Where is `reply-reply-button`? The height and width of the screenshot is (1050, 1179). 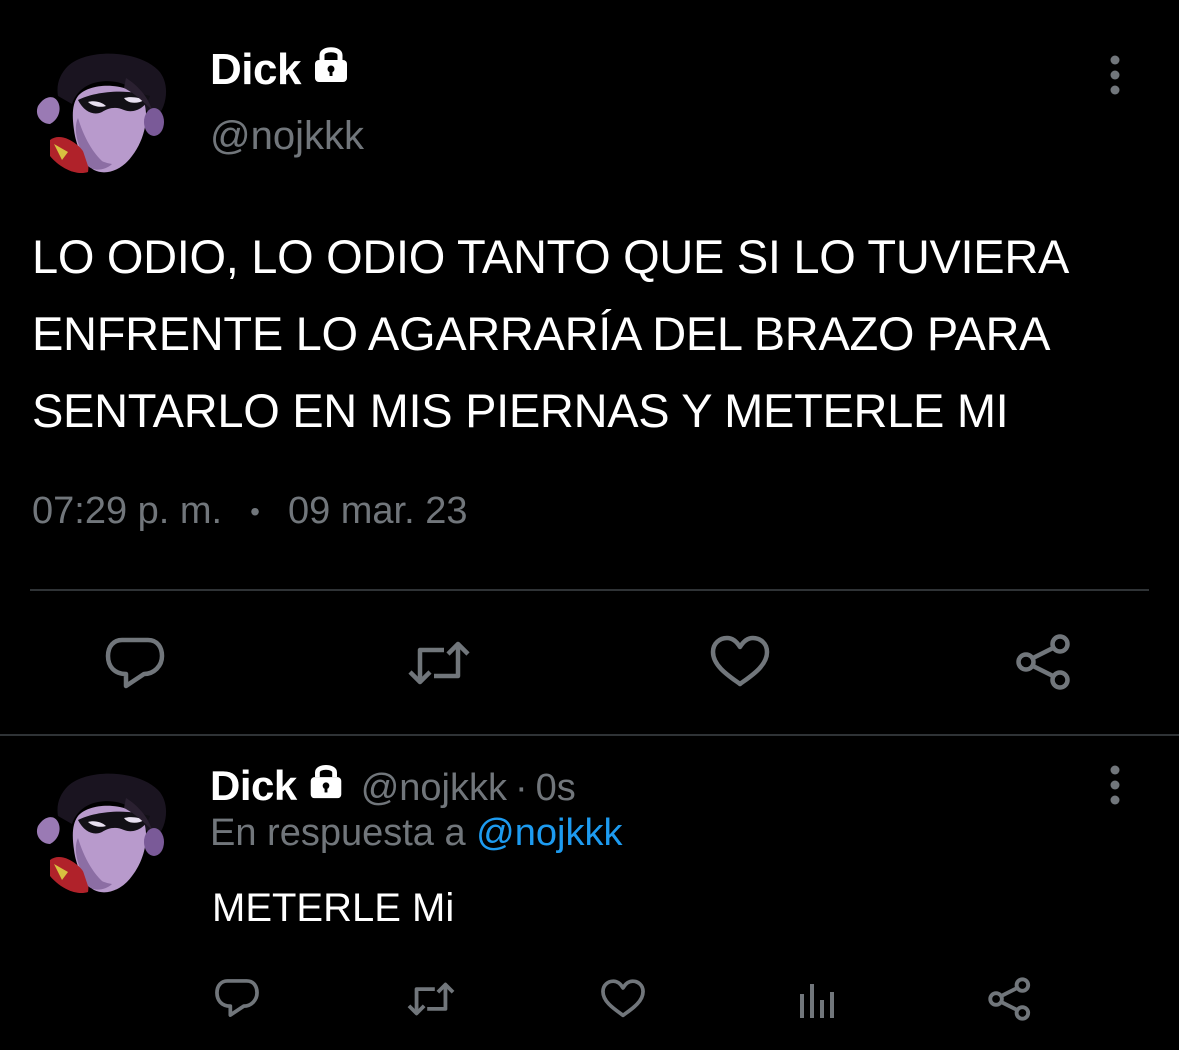 reply-reply-button is located at coordinates (237, 998).